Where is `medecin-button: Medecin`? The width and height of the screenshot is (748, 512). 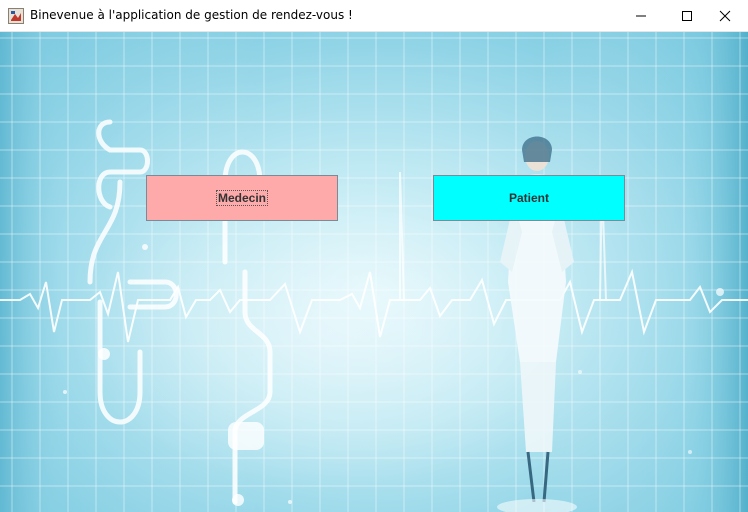
medecin-button: Medecin is located at coordinates (242, 198).